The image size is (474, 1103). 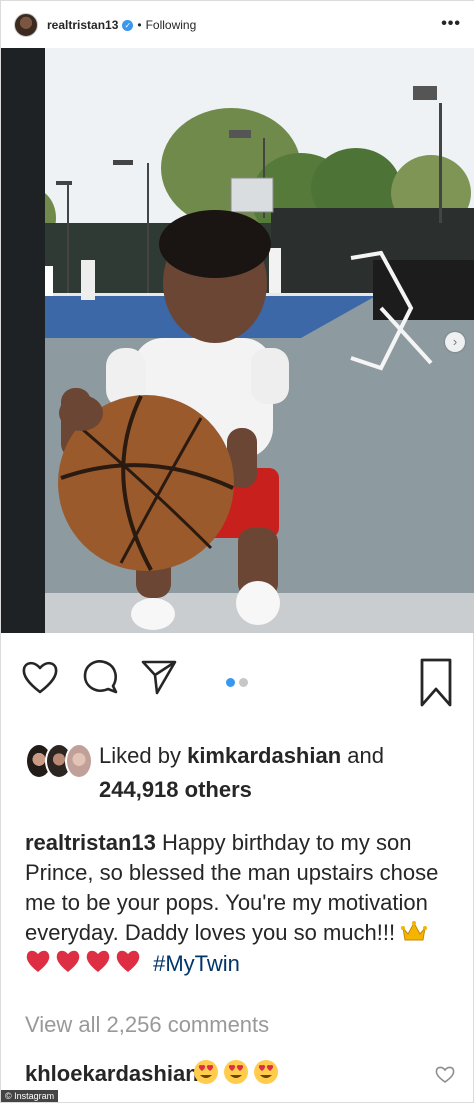 What do you see at coordinates (82, 25) in the screenshot?
I see `post-username: realtristan13` at bounding box center [82, 25].